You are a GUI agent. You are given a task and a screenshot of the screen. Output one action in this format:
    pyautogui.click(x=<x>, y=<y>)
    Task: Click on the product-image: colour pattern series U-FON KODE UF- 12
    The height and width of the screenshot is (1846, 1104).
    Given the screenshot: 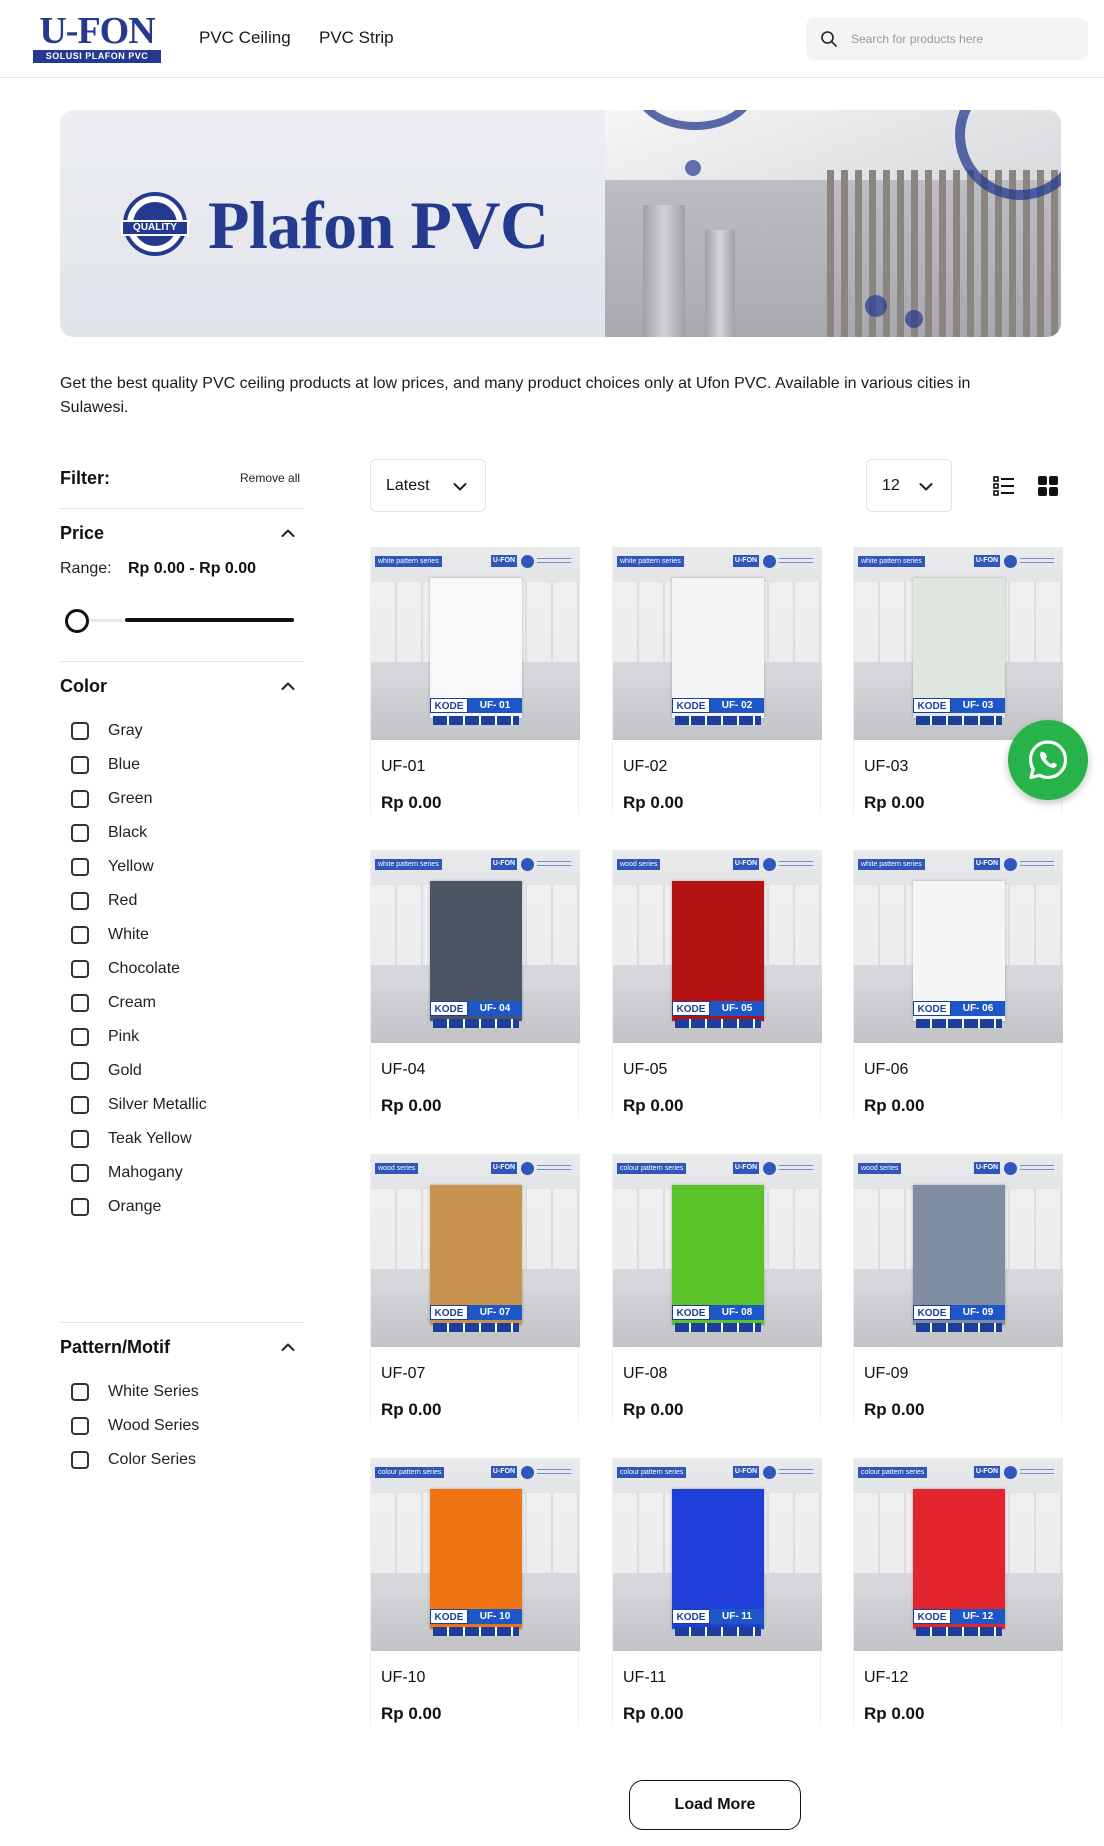 What is the action you would take?
    pyautogui.click(x=958, y=1554)
    